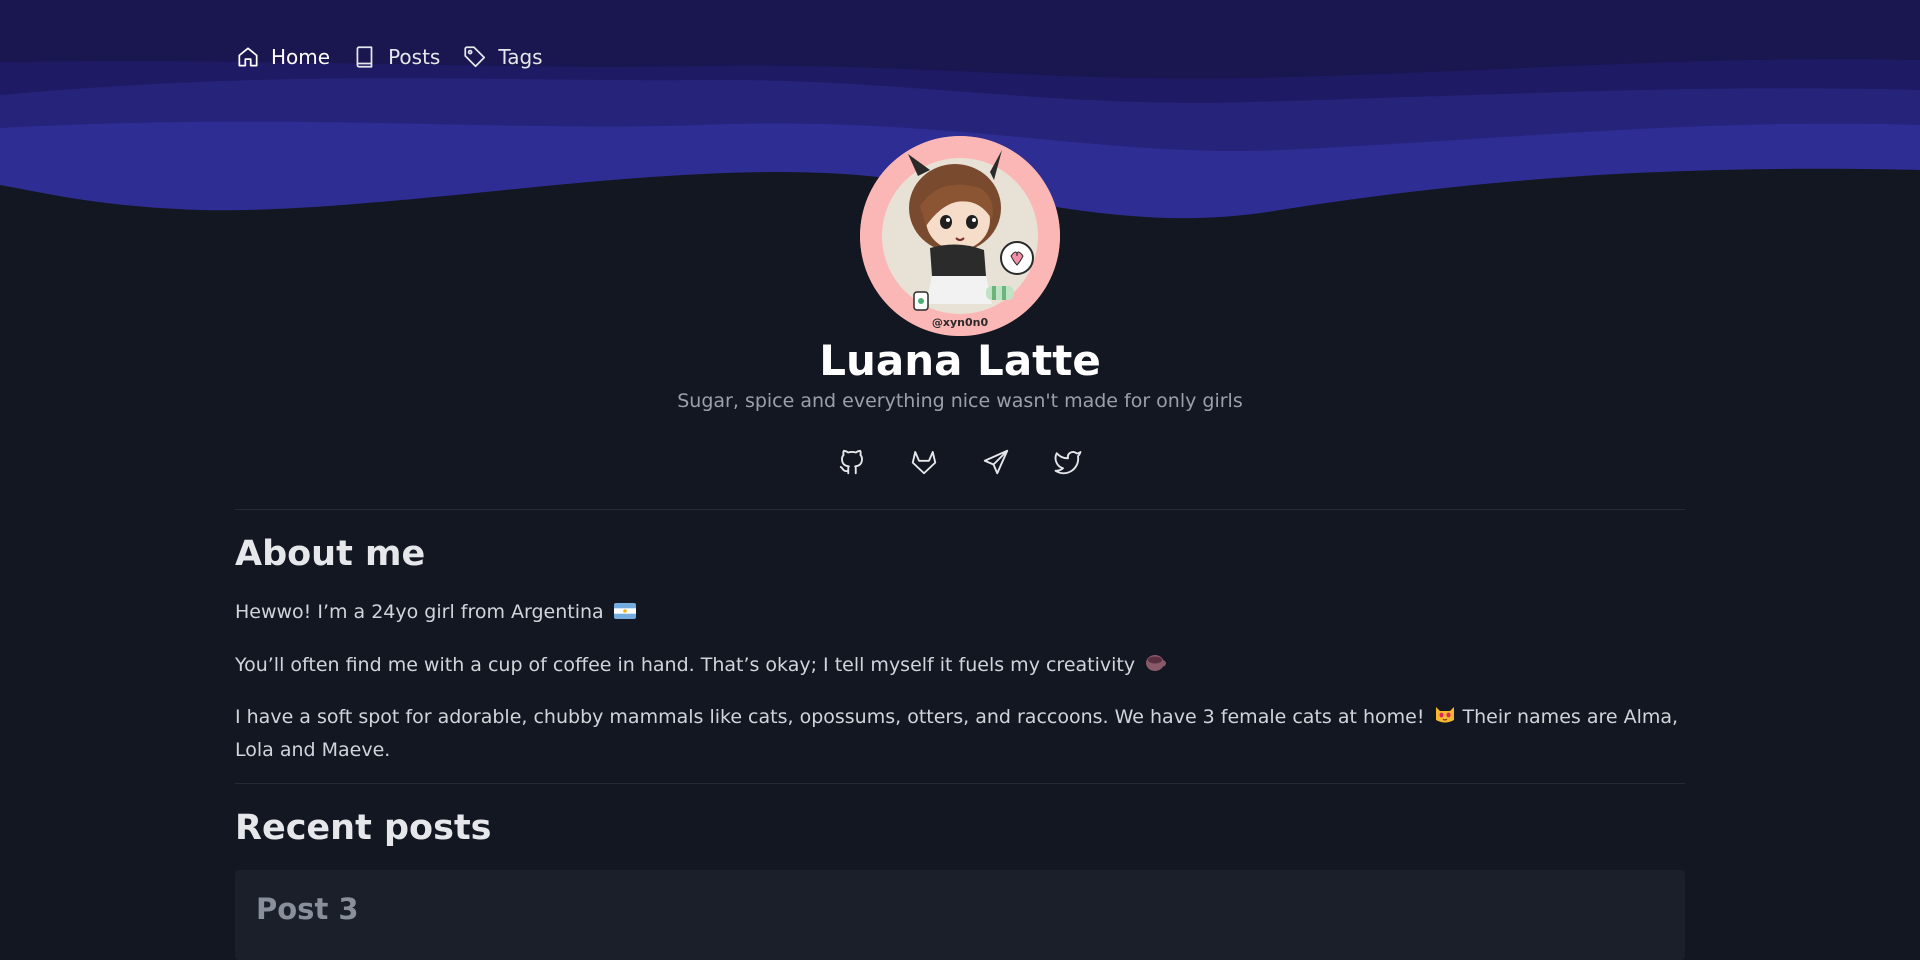  What do you see at coordinates (996, 462) in the screenshot?
I see `telegram-icon` at bounding box center [996, 462].